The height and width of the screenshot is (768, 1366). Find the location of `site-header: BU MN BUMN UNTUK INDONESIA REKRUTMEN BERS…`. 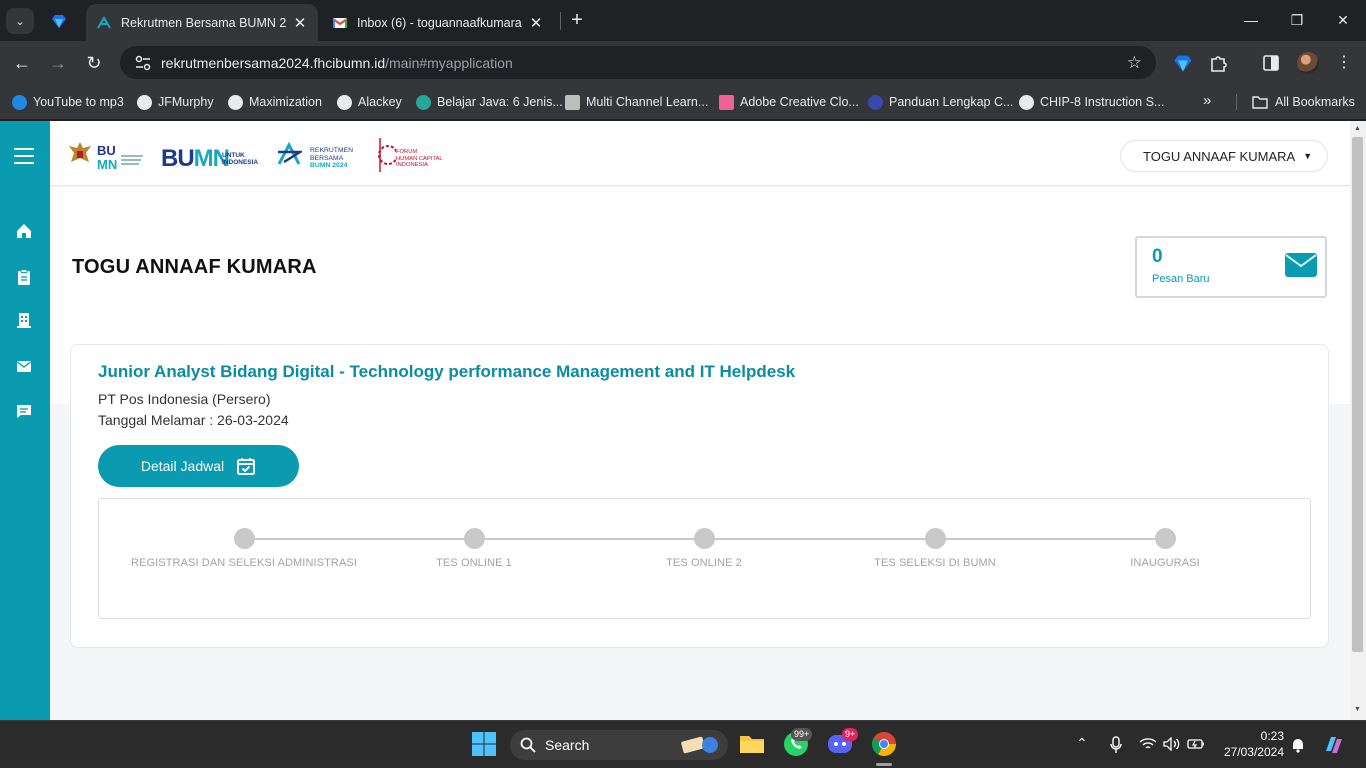

site-header: BU MN BUMN UNTUK INDONESIA REKRUTMEN BERS… is located at coordinates (700, 153).